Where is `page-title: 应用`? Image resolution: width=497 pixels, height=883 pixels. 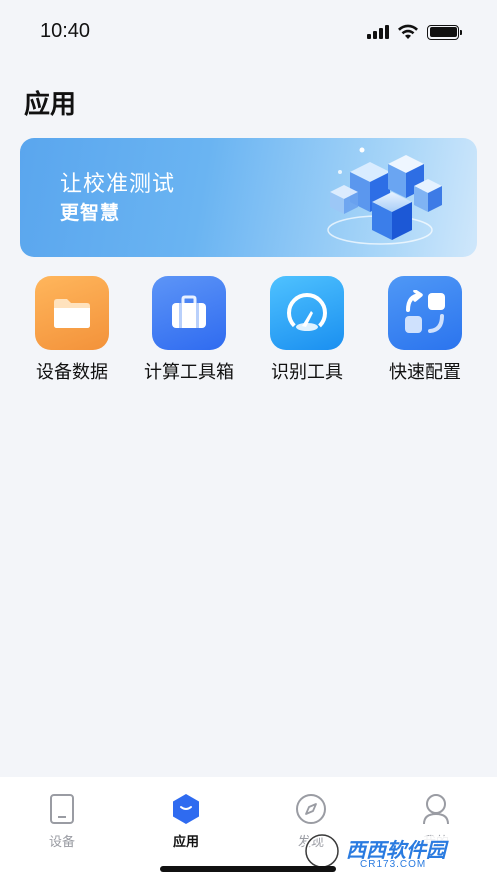 page-title: 应用 is located at coordinates (50, 104).